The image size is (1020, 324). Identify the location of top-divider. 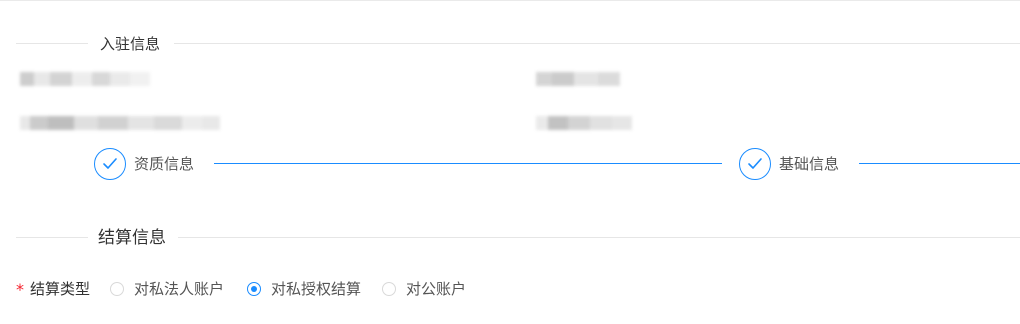
(510, 0).